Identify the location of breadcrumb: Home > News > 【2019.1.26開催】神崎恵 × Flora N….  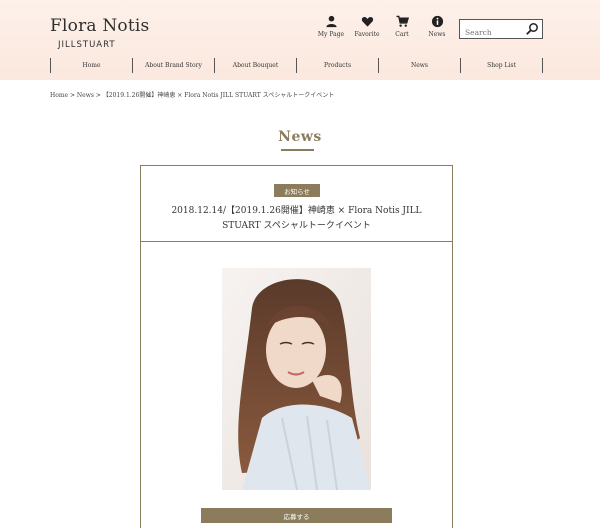
(192, 95).